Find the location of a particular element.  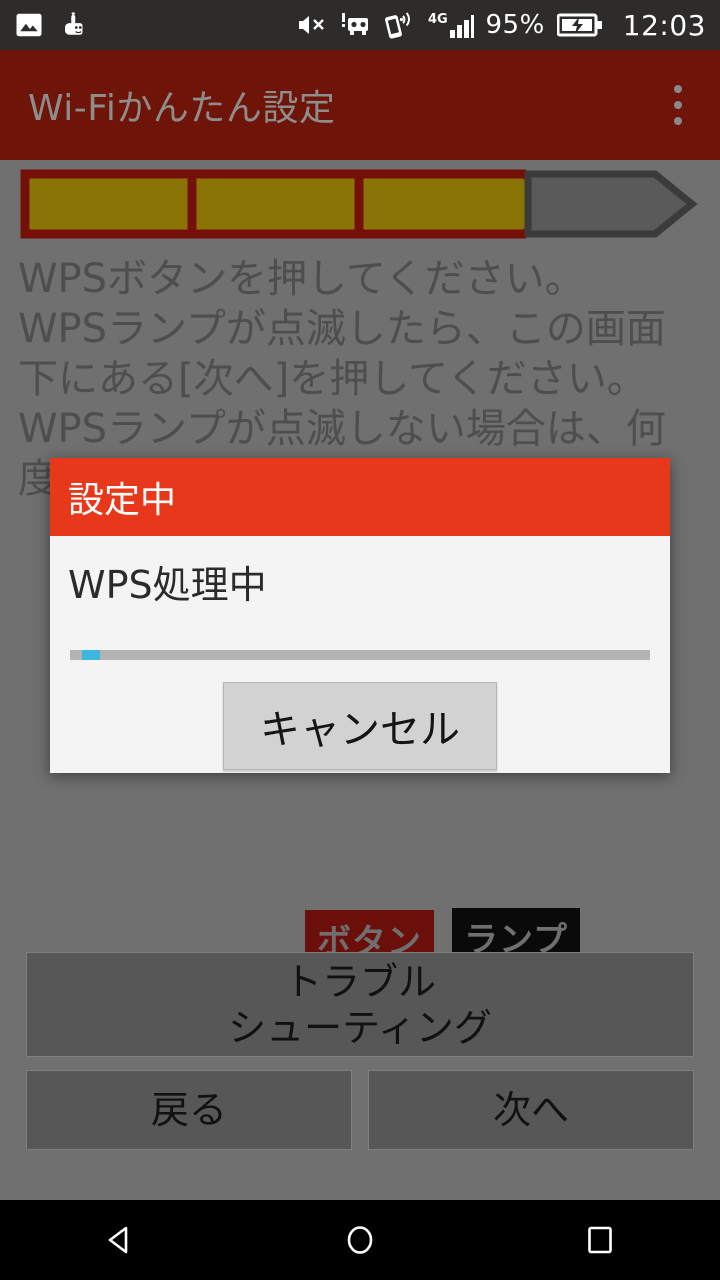

dialog-title: 設定中 is located at coordinates (122, 500).